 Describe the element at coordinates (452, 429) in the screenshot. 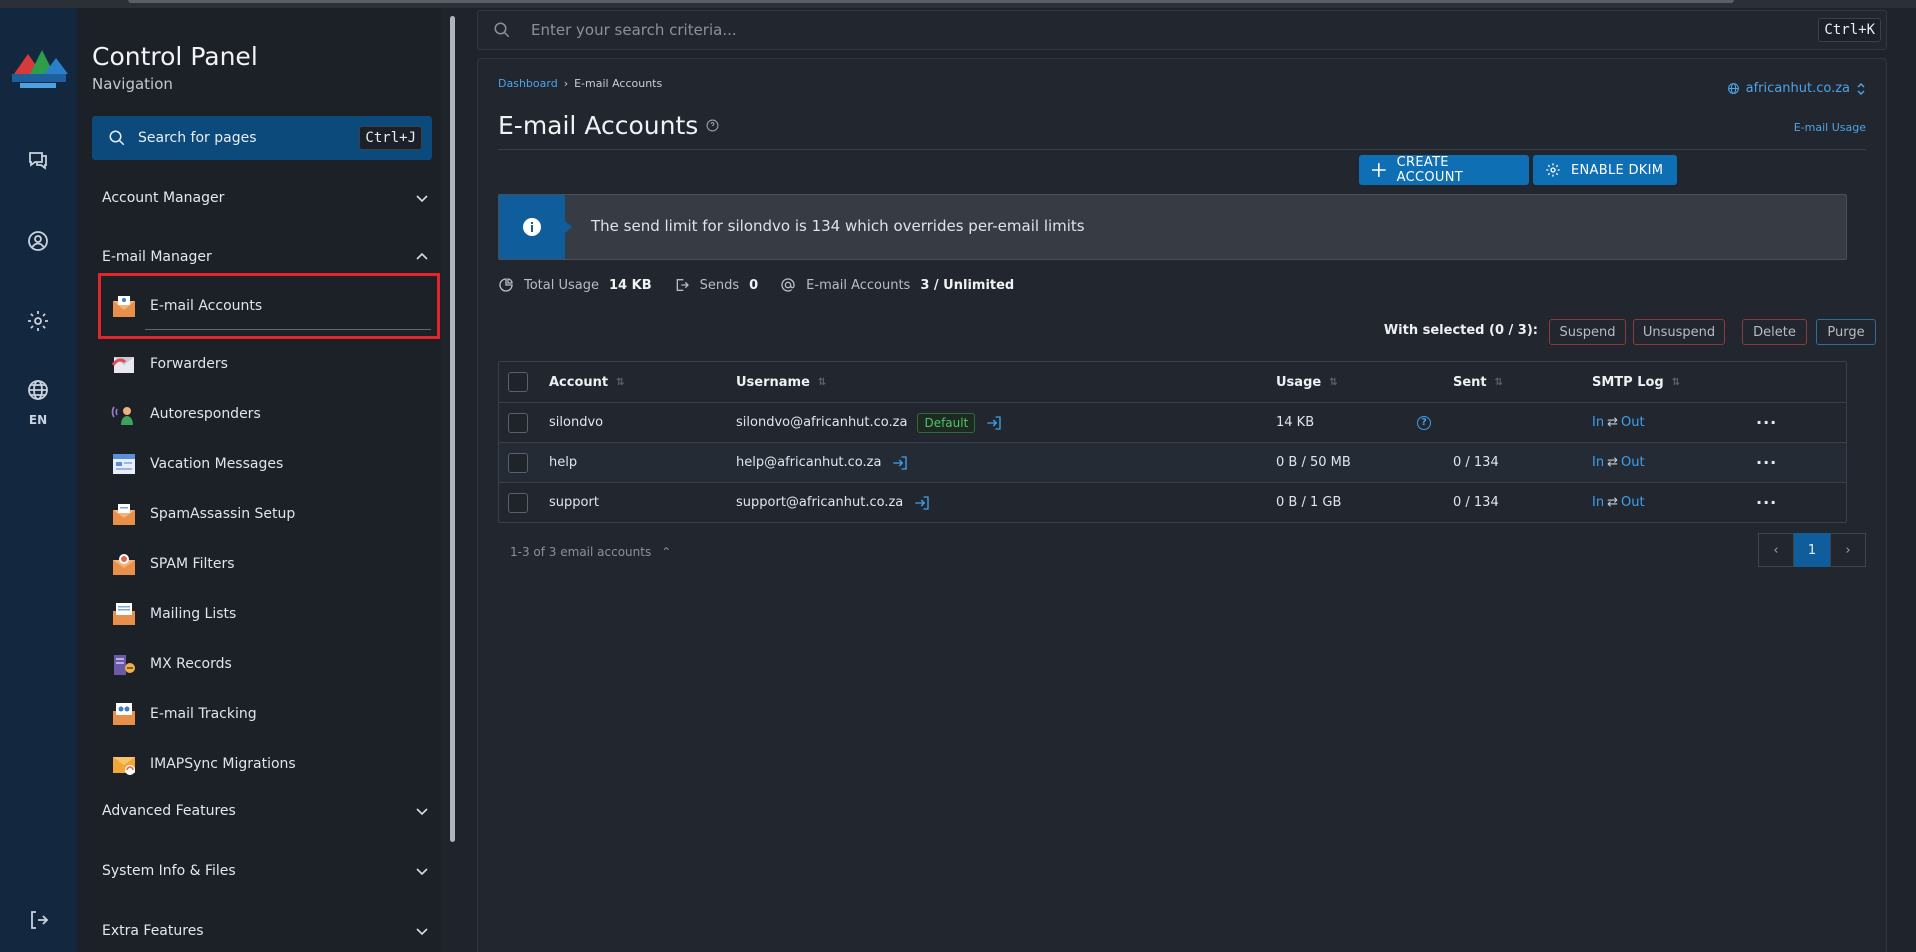

I see `nav-scrollbar-thumb` at that location.